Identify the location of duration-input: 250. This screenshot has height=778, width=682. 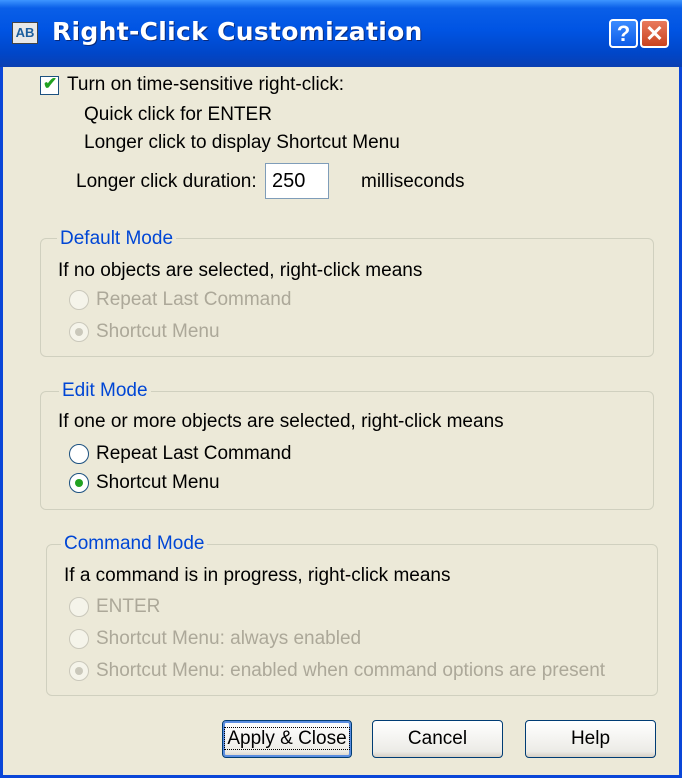
(297, 181).